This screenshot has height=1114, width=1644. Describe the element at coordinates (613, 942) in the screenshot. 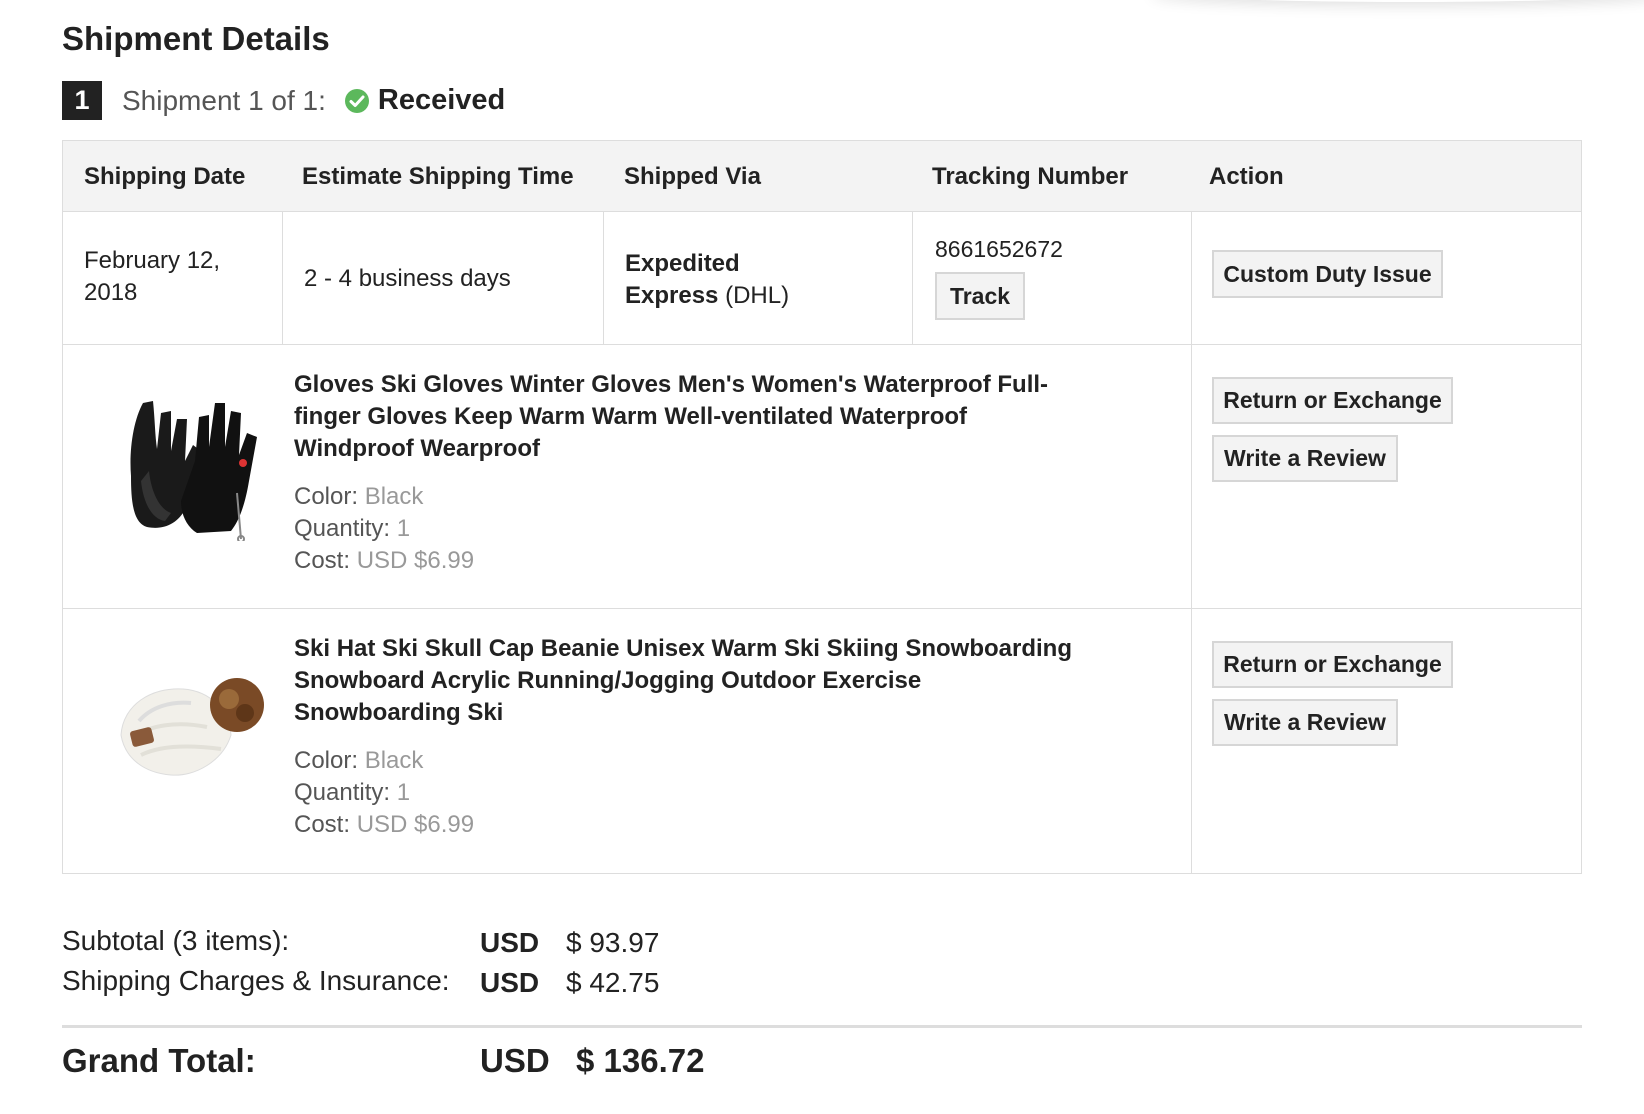

I see `subtotal-value: $ 93.97` at that location.